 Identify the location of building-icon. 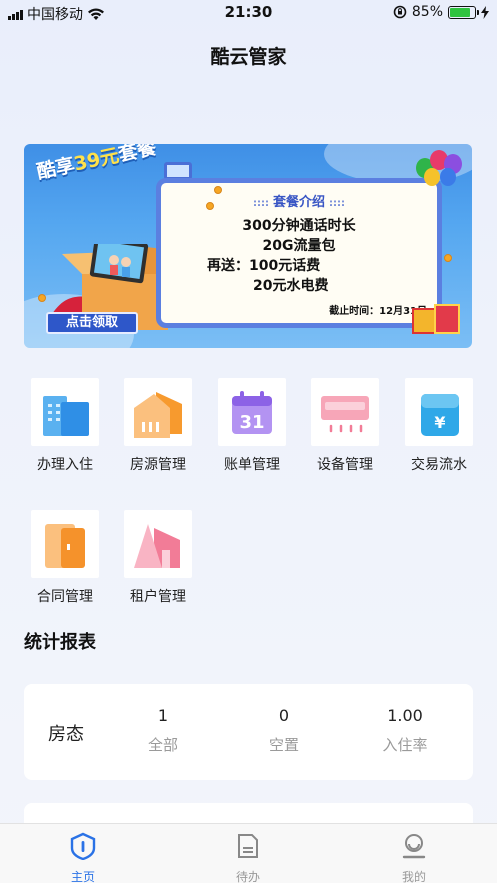
(65, 412).